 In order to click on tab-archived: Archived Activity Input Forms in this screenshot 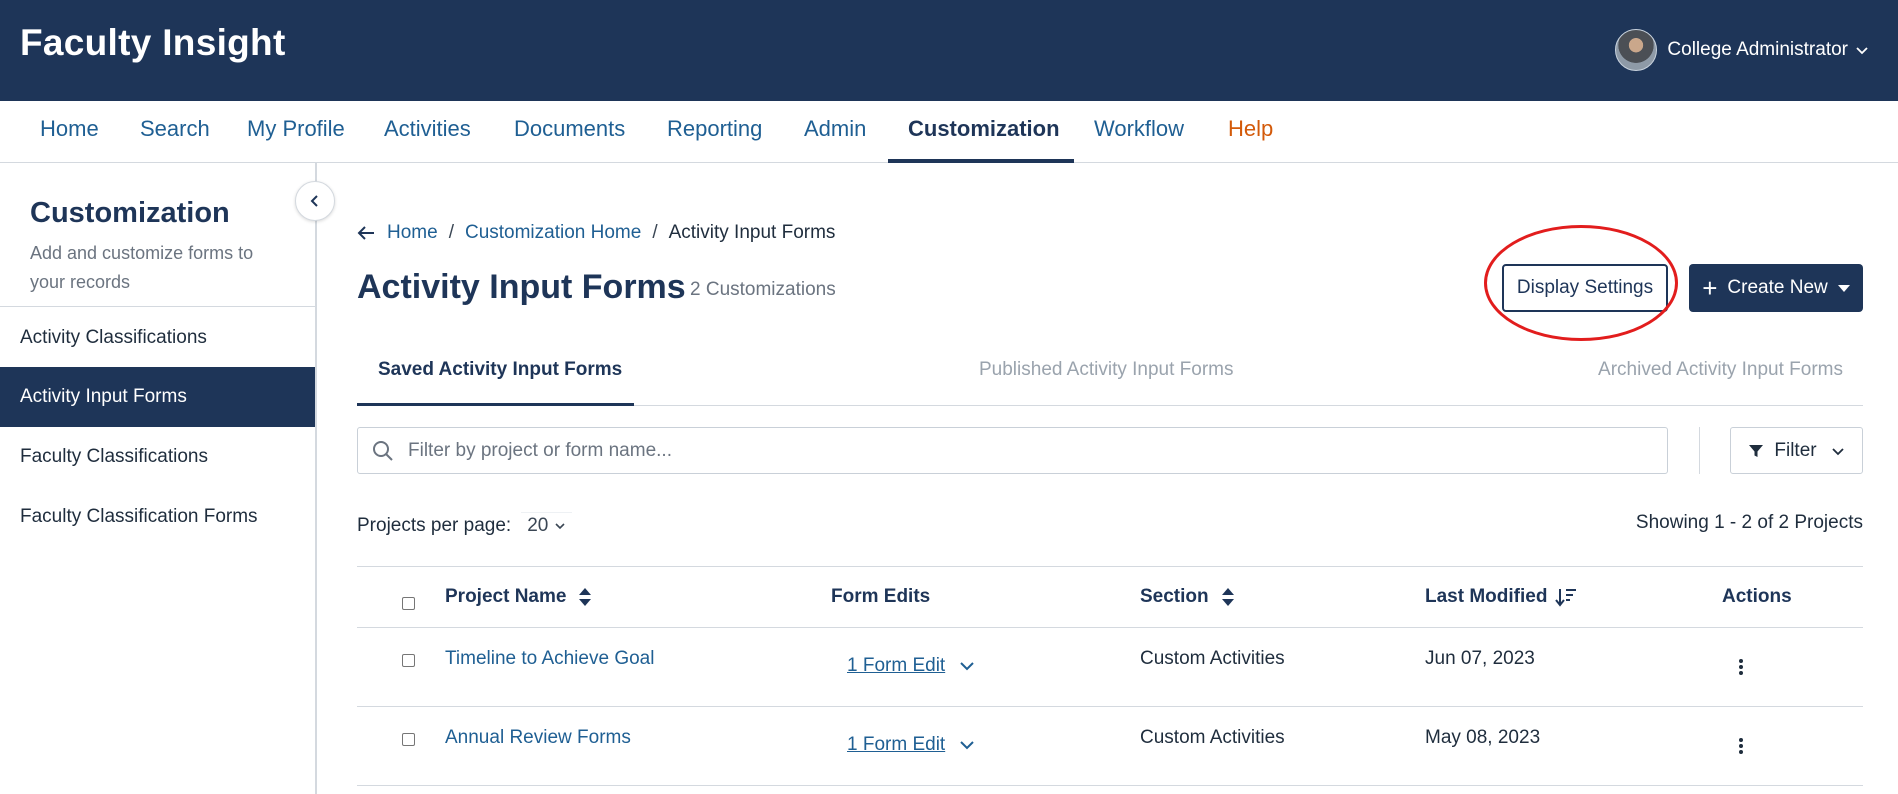, I will do `click(1720, 376)`.